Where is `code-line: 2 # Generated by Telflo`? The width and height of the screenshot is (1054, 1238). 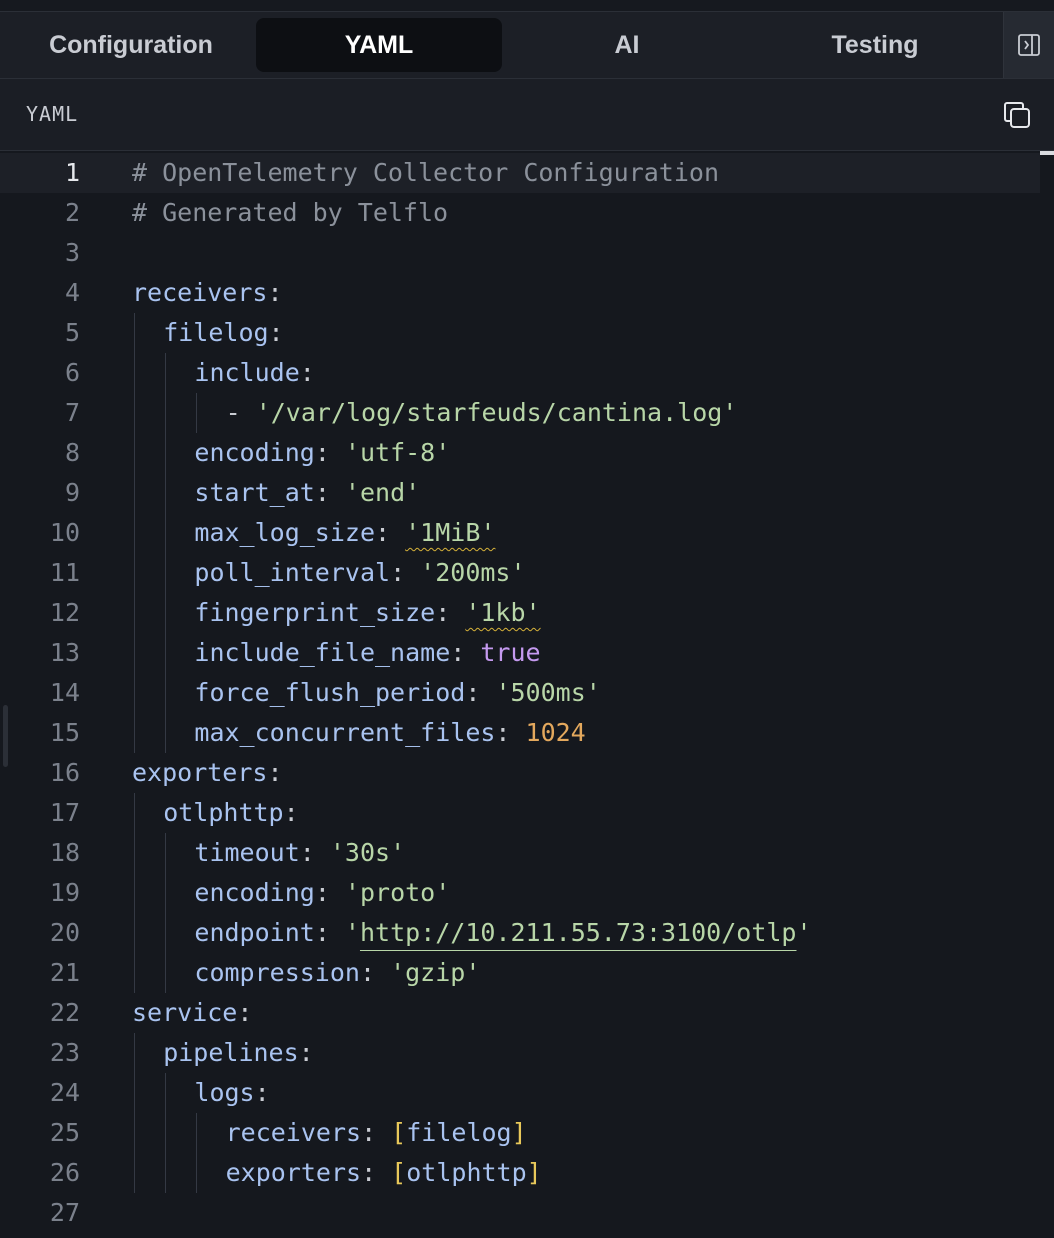 code-line: 2 # Generated by Telflo is located at coordinates (520, 213).